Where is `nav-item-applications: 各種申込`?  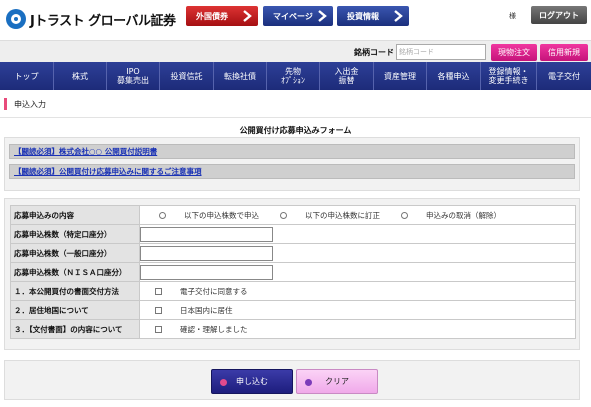 nav-item-applications: 各種申込 is located at coordinates (454, 76).